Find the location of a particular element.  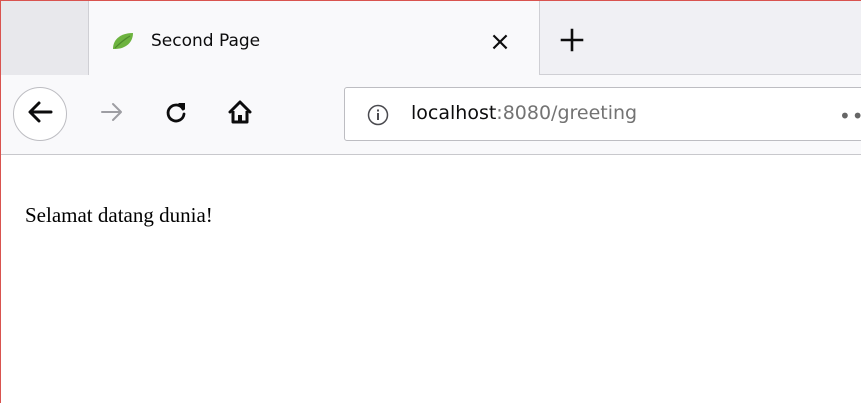

home-icon is located at coordinates (240, 114).